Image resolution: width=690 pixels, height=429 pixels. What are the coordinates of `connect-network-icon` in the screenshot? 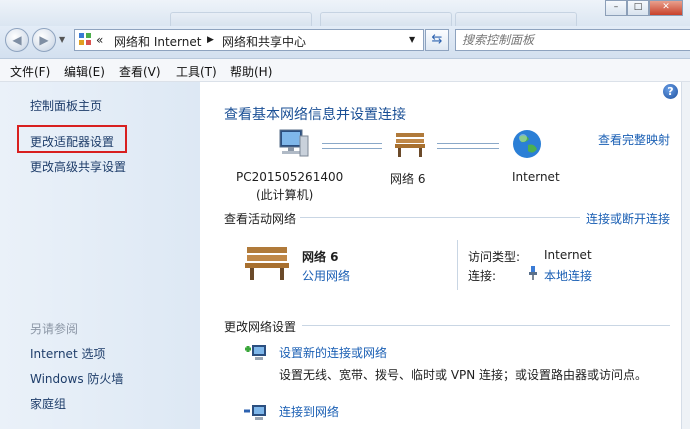 It's located at (256, 413).